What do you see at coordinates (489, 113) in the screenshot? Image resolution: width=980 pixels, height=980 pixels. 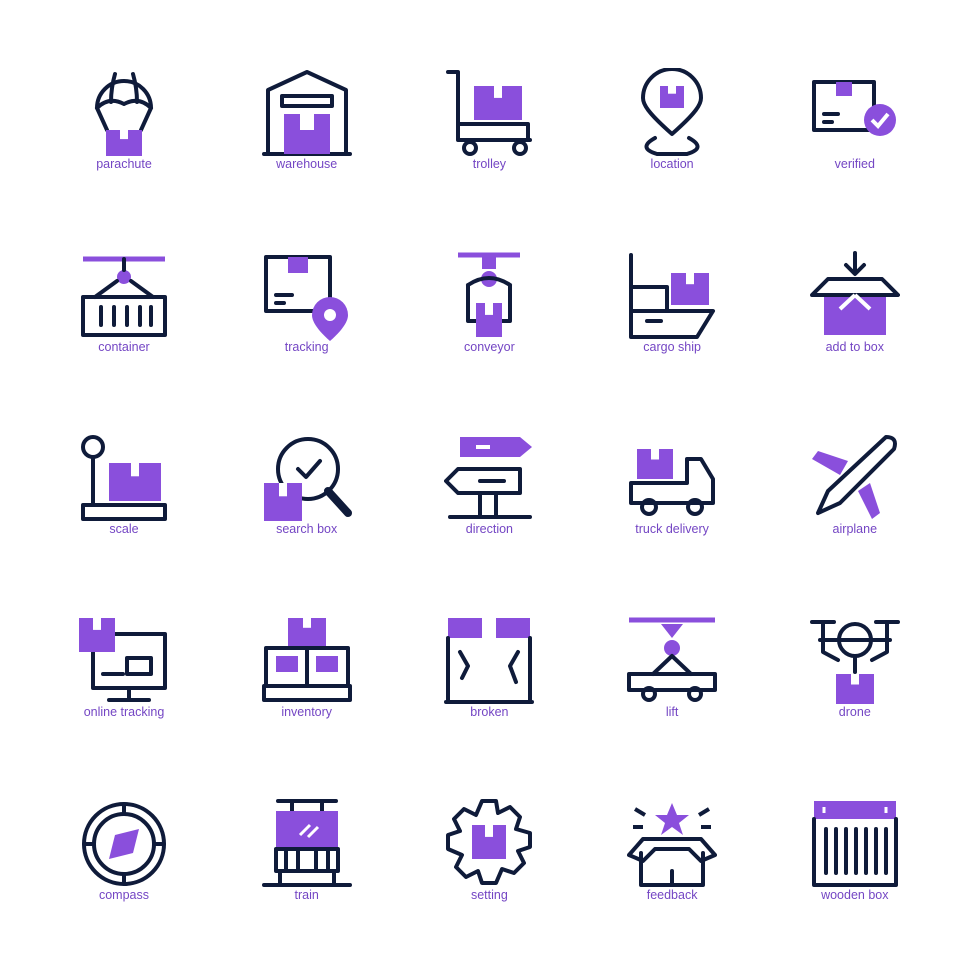 I see `trolley-icon` at bounding box center [489, 113].